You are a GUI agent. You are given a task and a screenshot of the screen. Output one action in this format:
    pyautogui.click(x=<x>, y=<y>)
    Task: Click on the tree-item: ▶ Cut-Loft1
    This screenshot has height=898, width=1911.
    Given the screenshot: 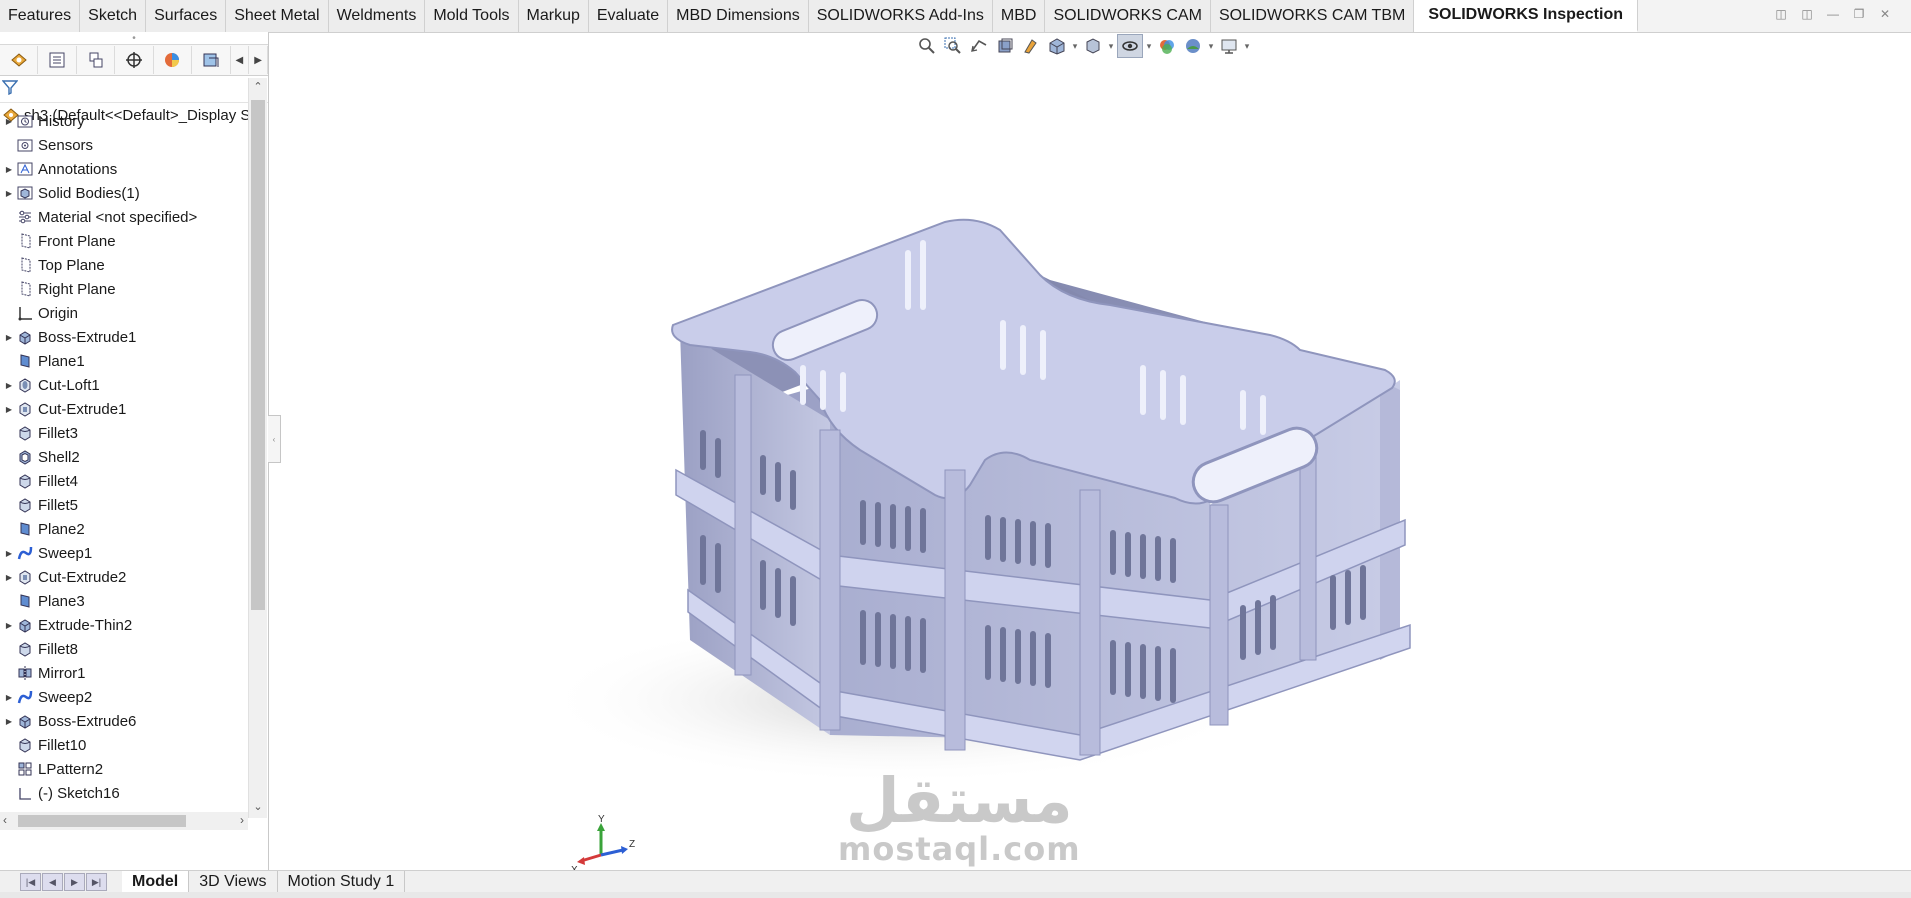 What is the action you would take?
    pyautogui.click(x=124, y=385)
    